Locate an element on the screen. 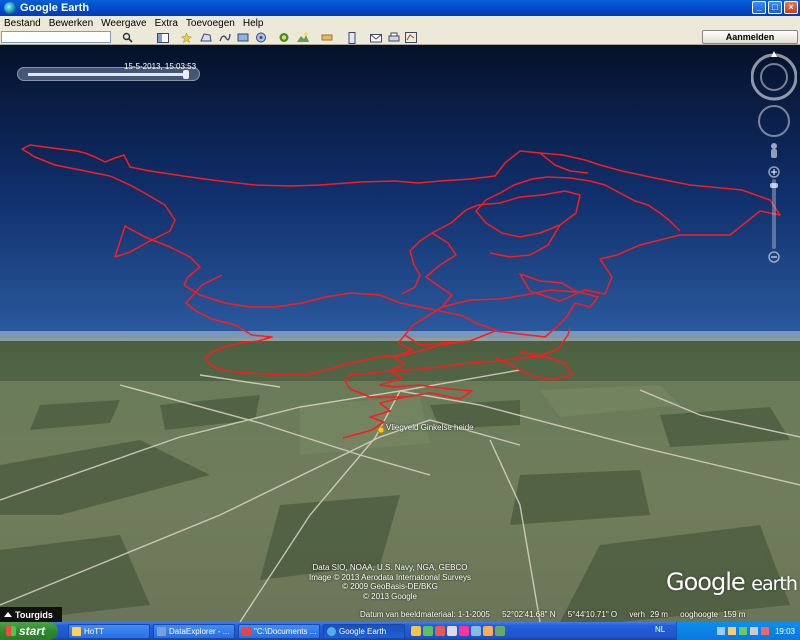 This screenshot has height=640, width=800. menu-edit: Bewerken is located at coordinates (71, 23).